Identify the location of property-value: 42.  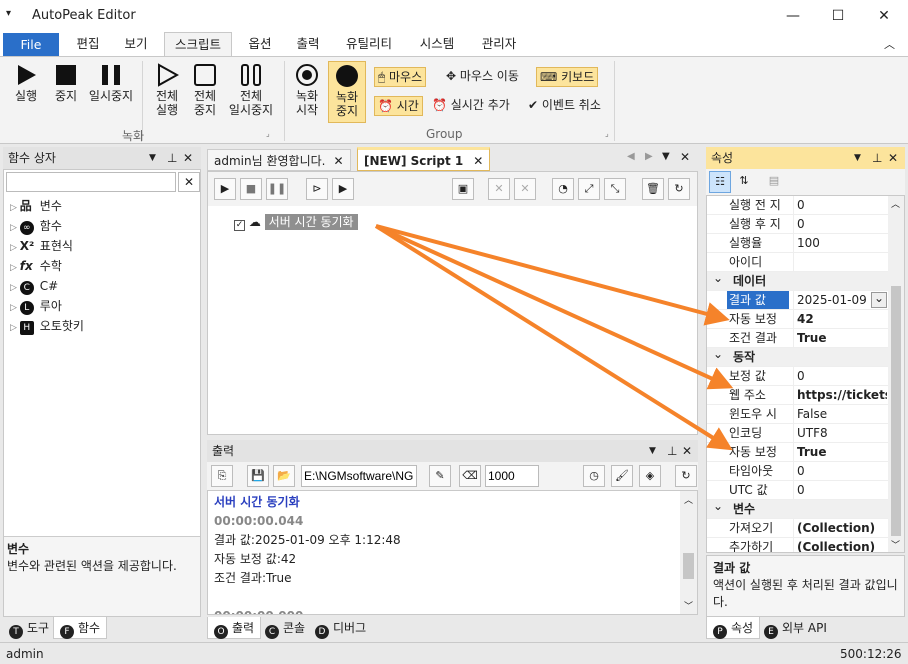
(840, 319).